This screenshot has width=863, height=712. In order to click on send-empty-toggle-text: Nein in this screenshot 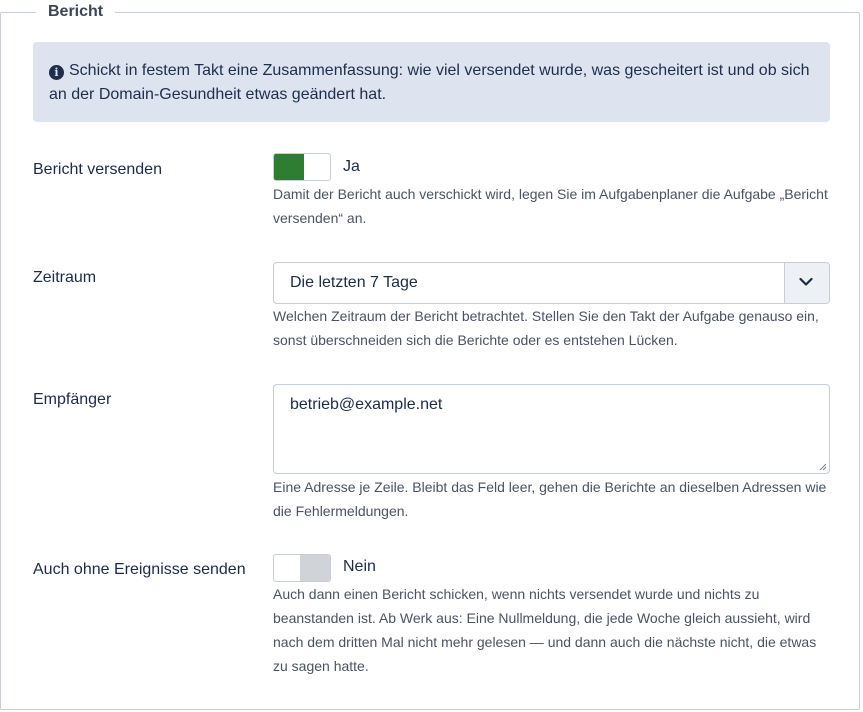, I will do `click(359, 566)`.